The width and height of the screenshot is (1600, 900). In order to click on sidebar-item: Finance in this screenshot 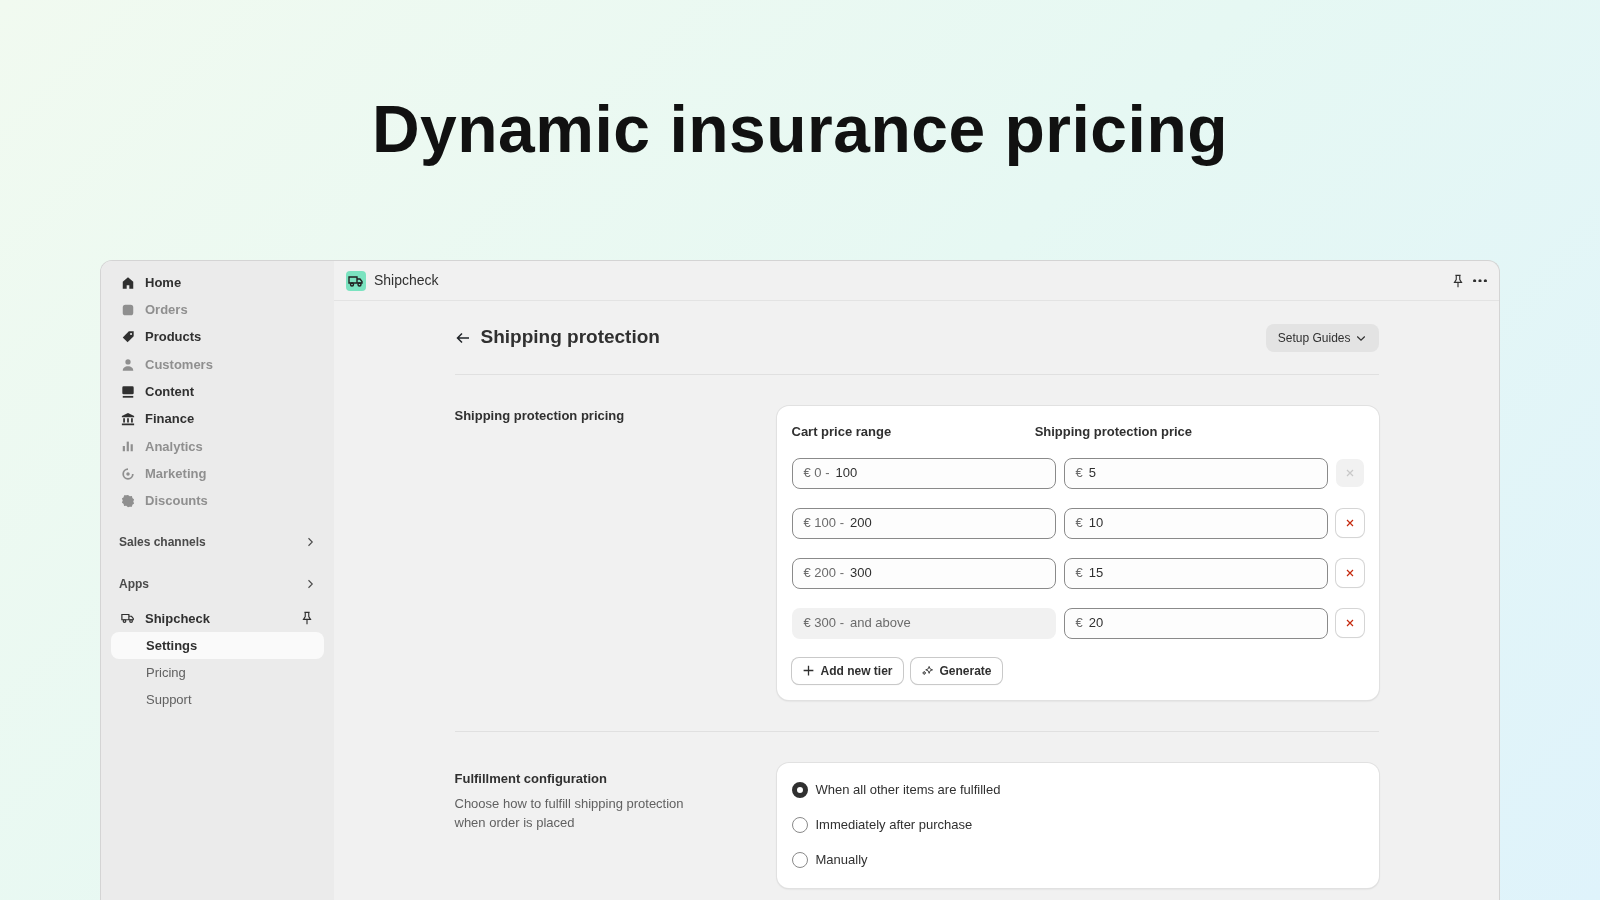, I will do `click(217, 419)`.